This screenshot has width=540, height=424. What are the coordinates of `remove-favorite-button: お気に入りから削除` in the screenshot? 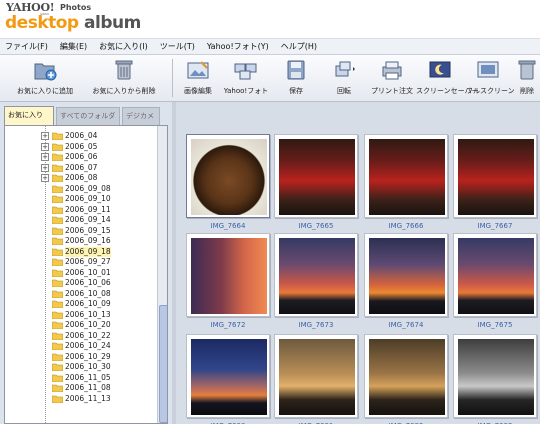 It's located at (124, 77).